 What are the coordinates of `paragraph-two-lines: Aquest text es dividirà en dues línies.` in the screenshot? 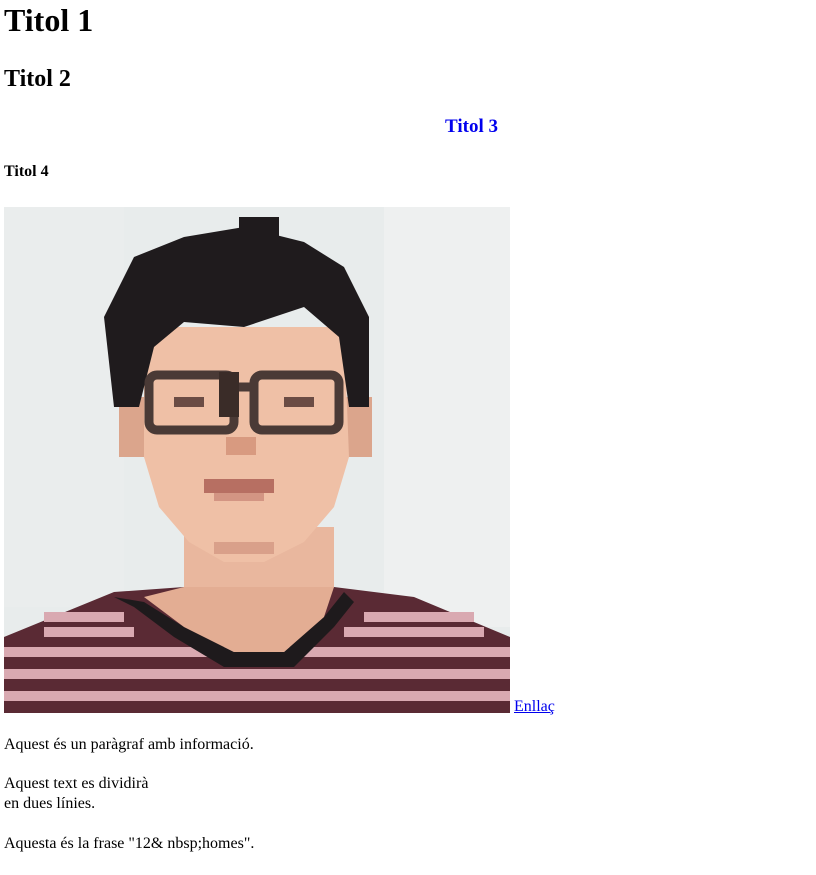 It's located at (76, 794).